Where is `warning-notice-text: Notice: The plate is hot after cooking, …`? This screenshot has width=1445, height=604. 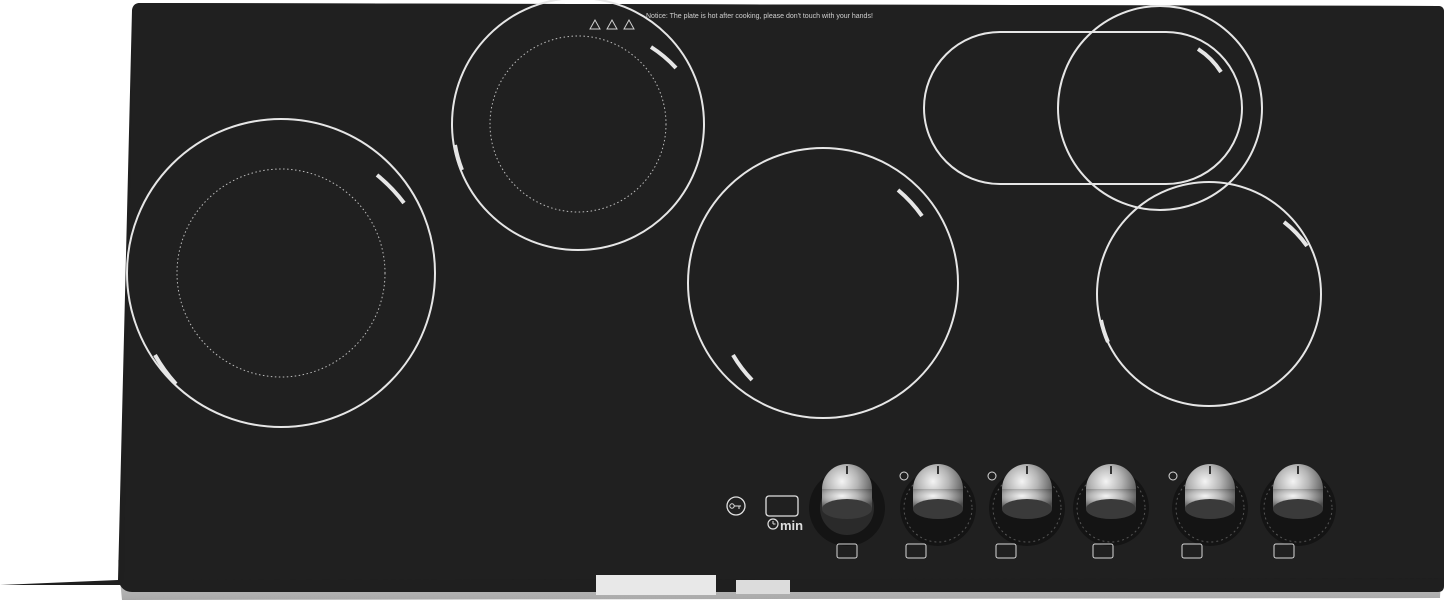 warning-notice-text: Notice: The plate is hot after cooking, … is located at coordinates (759, 16).